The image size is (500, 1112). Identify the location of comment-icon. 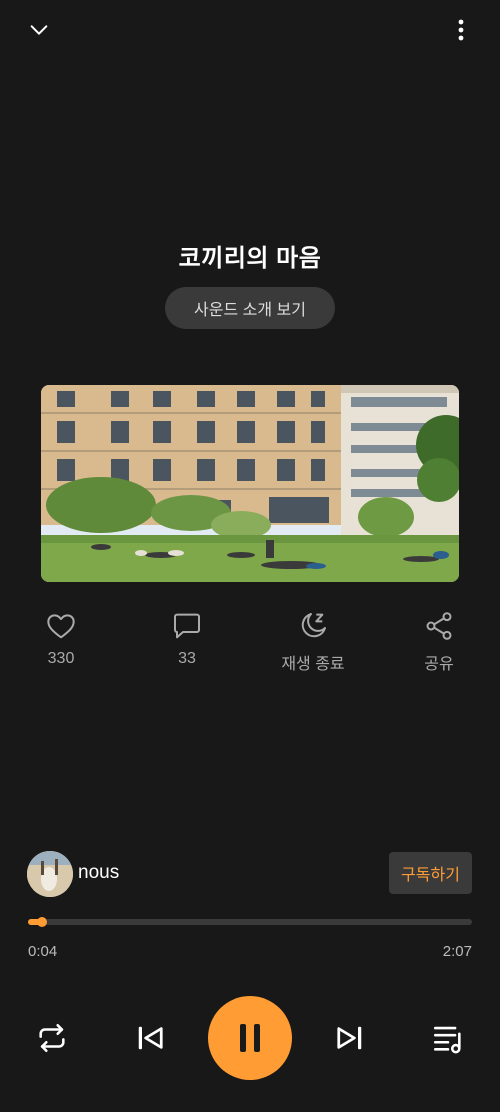
(187, 626).